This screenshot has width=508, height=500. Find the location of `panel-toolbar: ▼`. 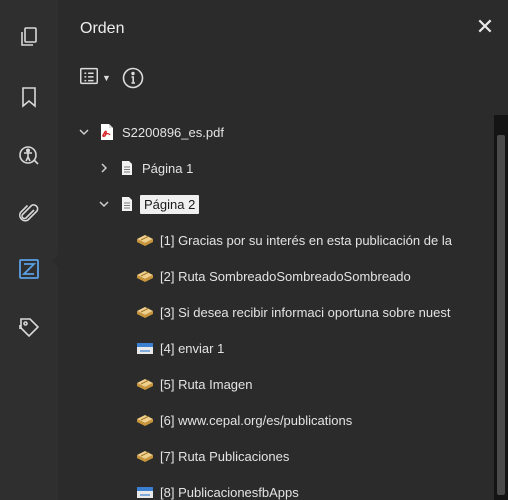

panel-toolbar: ▼ is located at coordinates (111, 78).